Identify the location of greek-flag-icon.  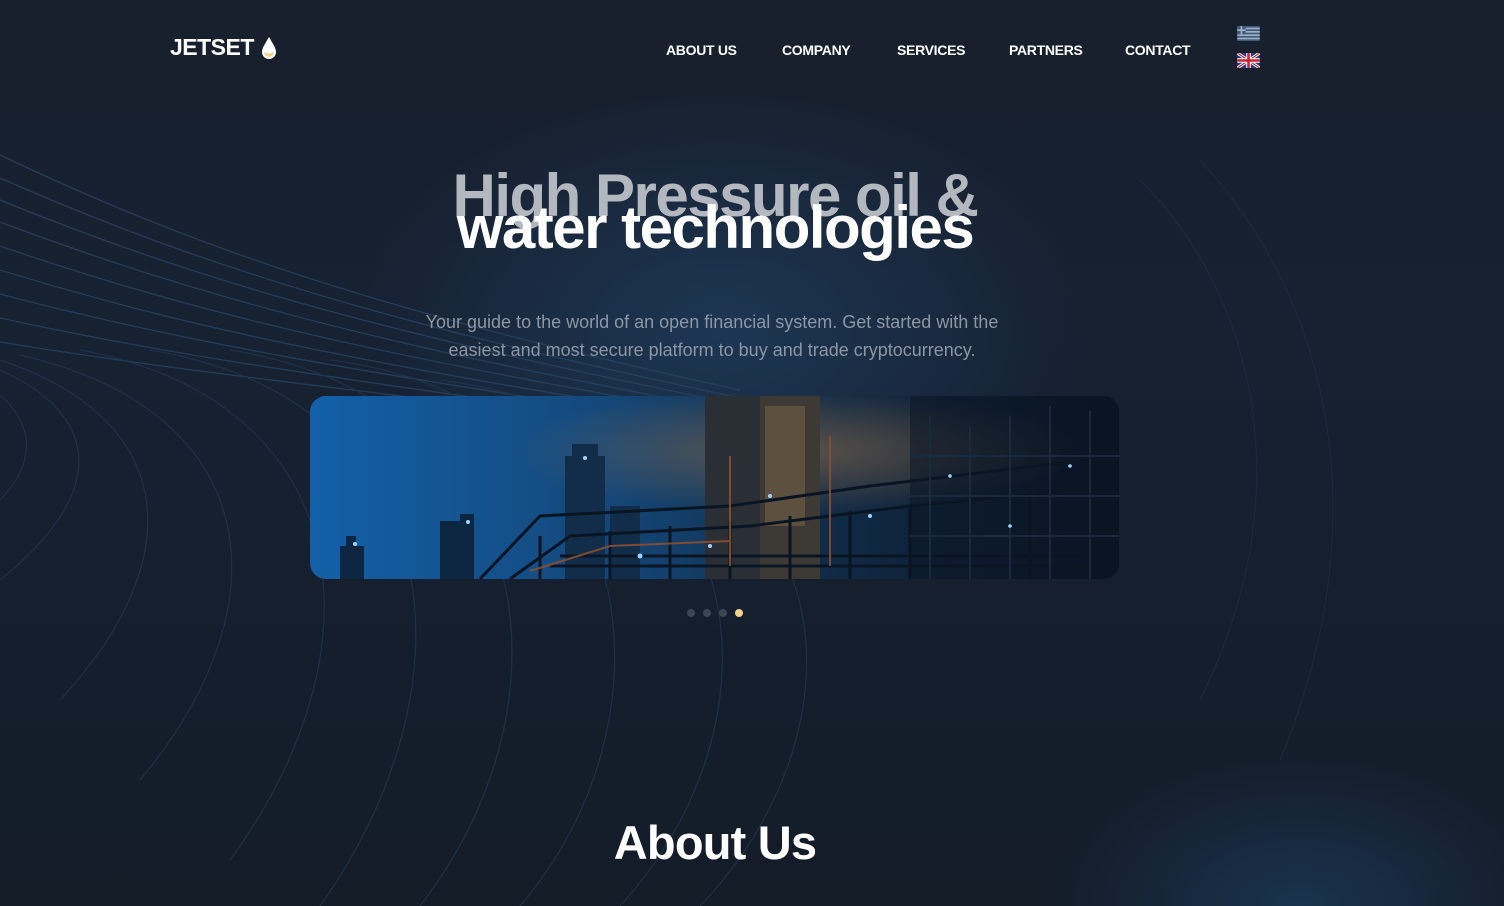
(1248, 33).